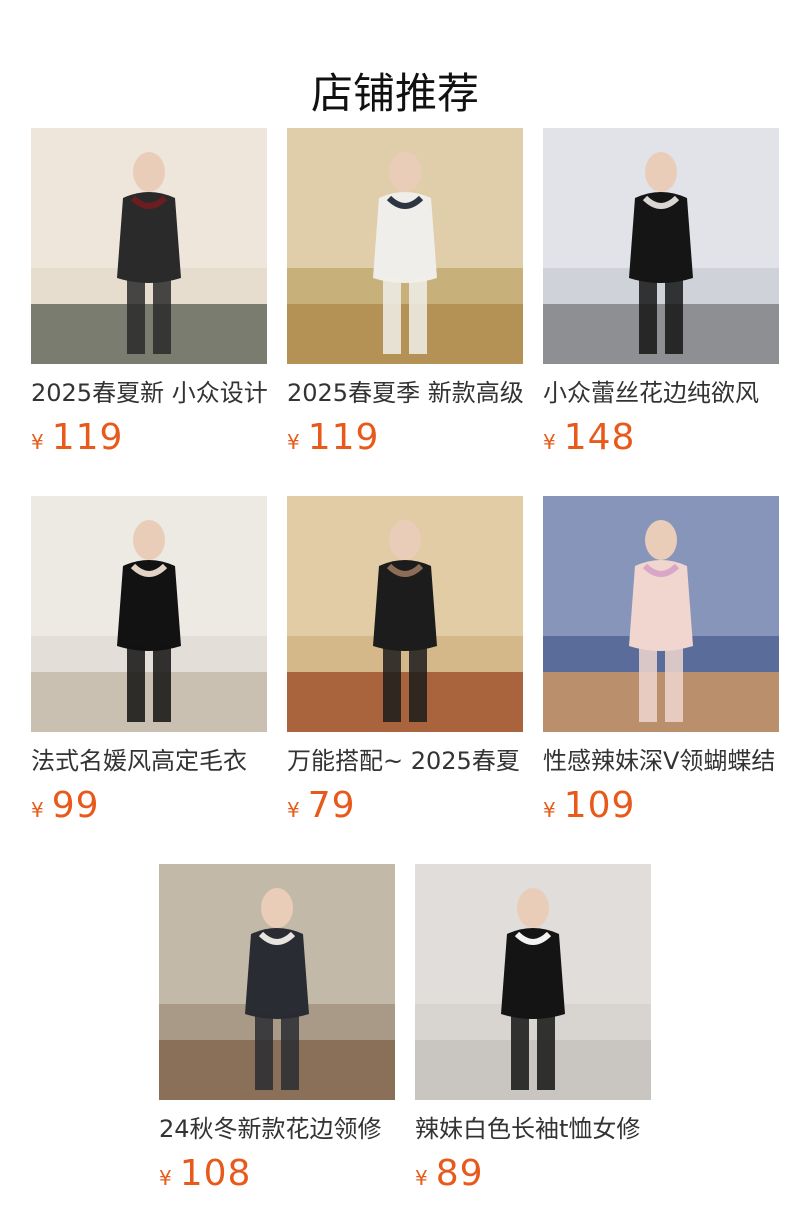  I want to click on product-price: ¥148, so click(661, 438).